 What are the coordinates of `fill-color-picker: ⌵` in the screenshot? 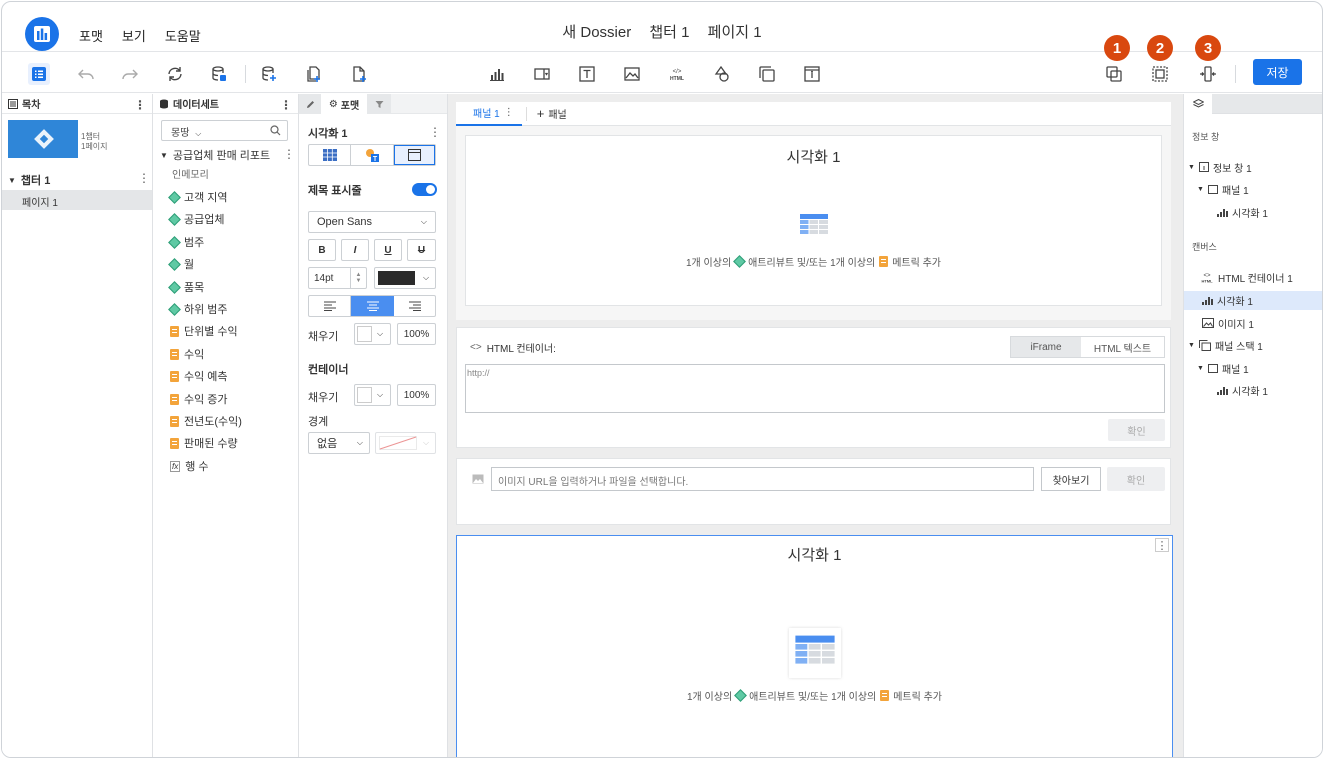 It's located at (372, 334).